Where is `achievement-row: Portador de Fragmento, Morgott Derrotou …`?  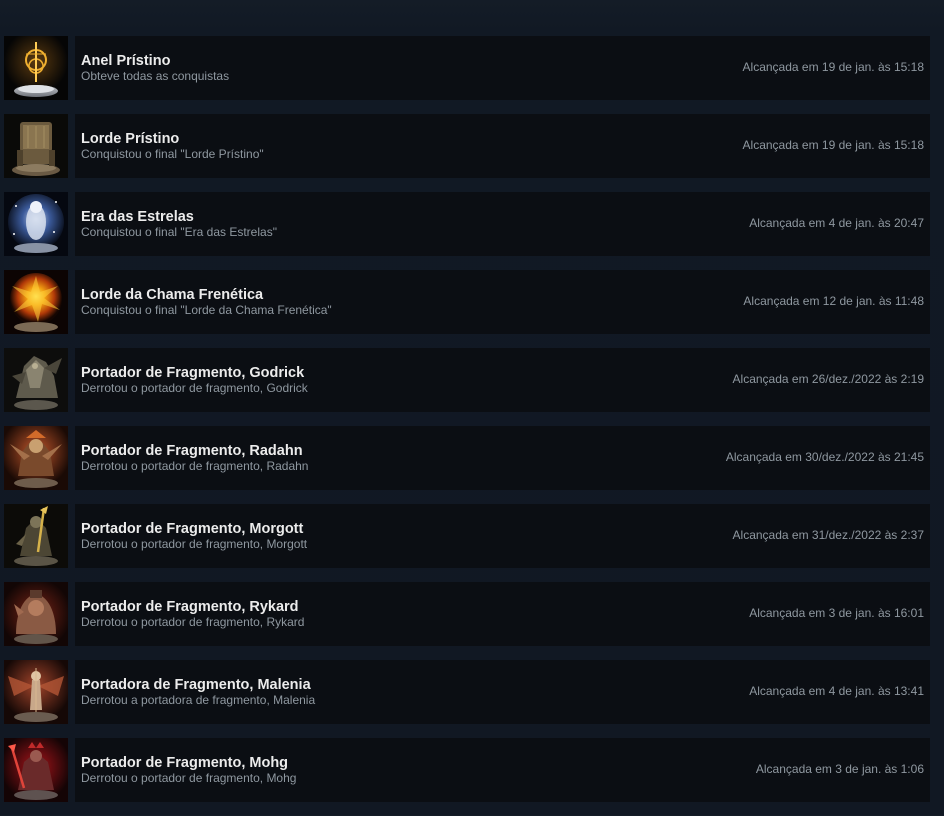 achievement-row: Portador de Fragmento, Morgott Derrotou … is located at coordinates (467, 536).